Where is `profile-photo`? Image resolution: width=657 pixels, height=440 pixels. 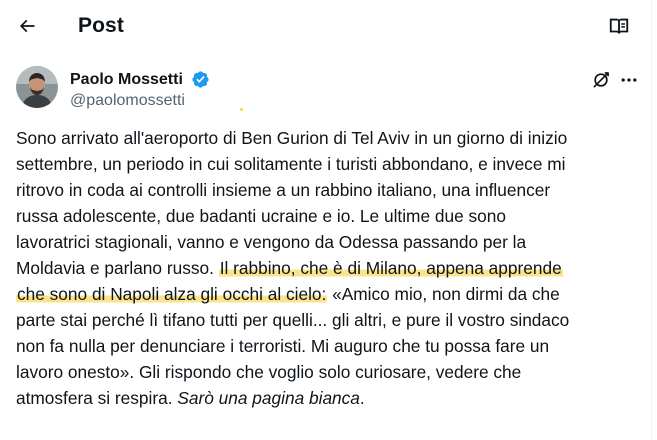 profile-photo is located at coordinates (37, 87).